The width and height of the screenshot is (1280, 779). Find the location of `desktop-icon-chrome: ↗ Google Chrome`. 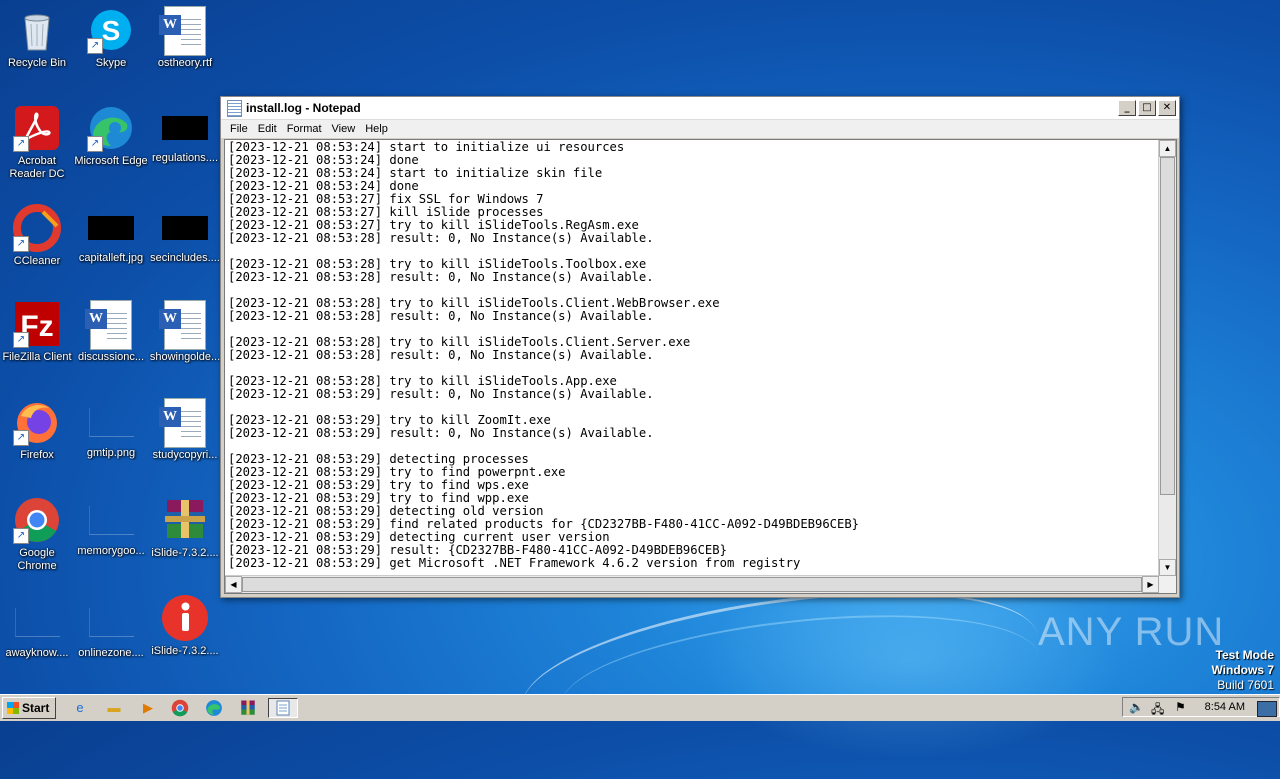

desktop-icon-chrome: ↗ Google Chrome is located at coordinates (37, 534).